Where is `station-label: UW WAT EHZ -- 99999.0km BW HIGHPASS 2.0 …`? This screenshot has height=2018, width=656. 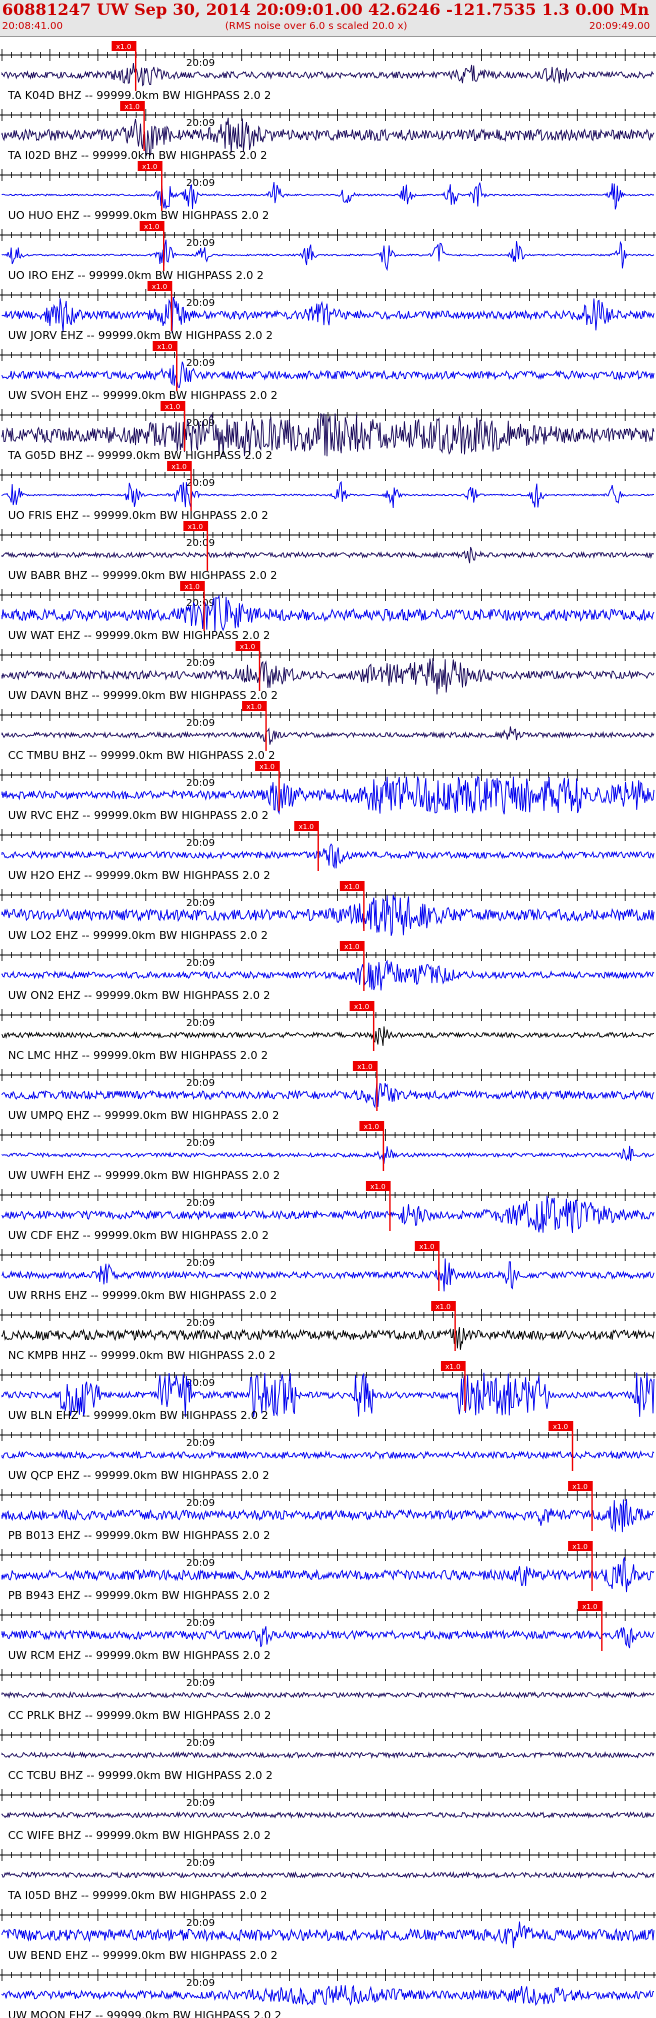
station-label: UW WAT EHZ -- 99999.0km BW HIGHPASS 2.0 … is located at coordinates (139, 635).